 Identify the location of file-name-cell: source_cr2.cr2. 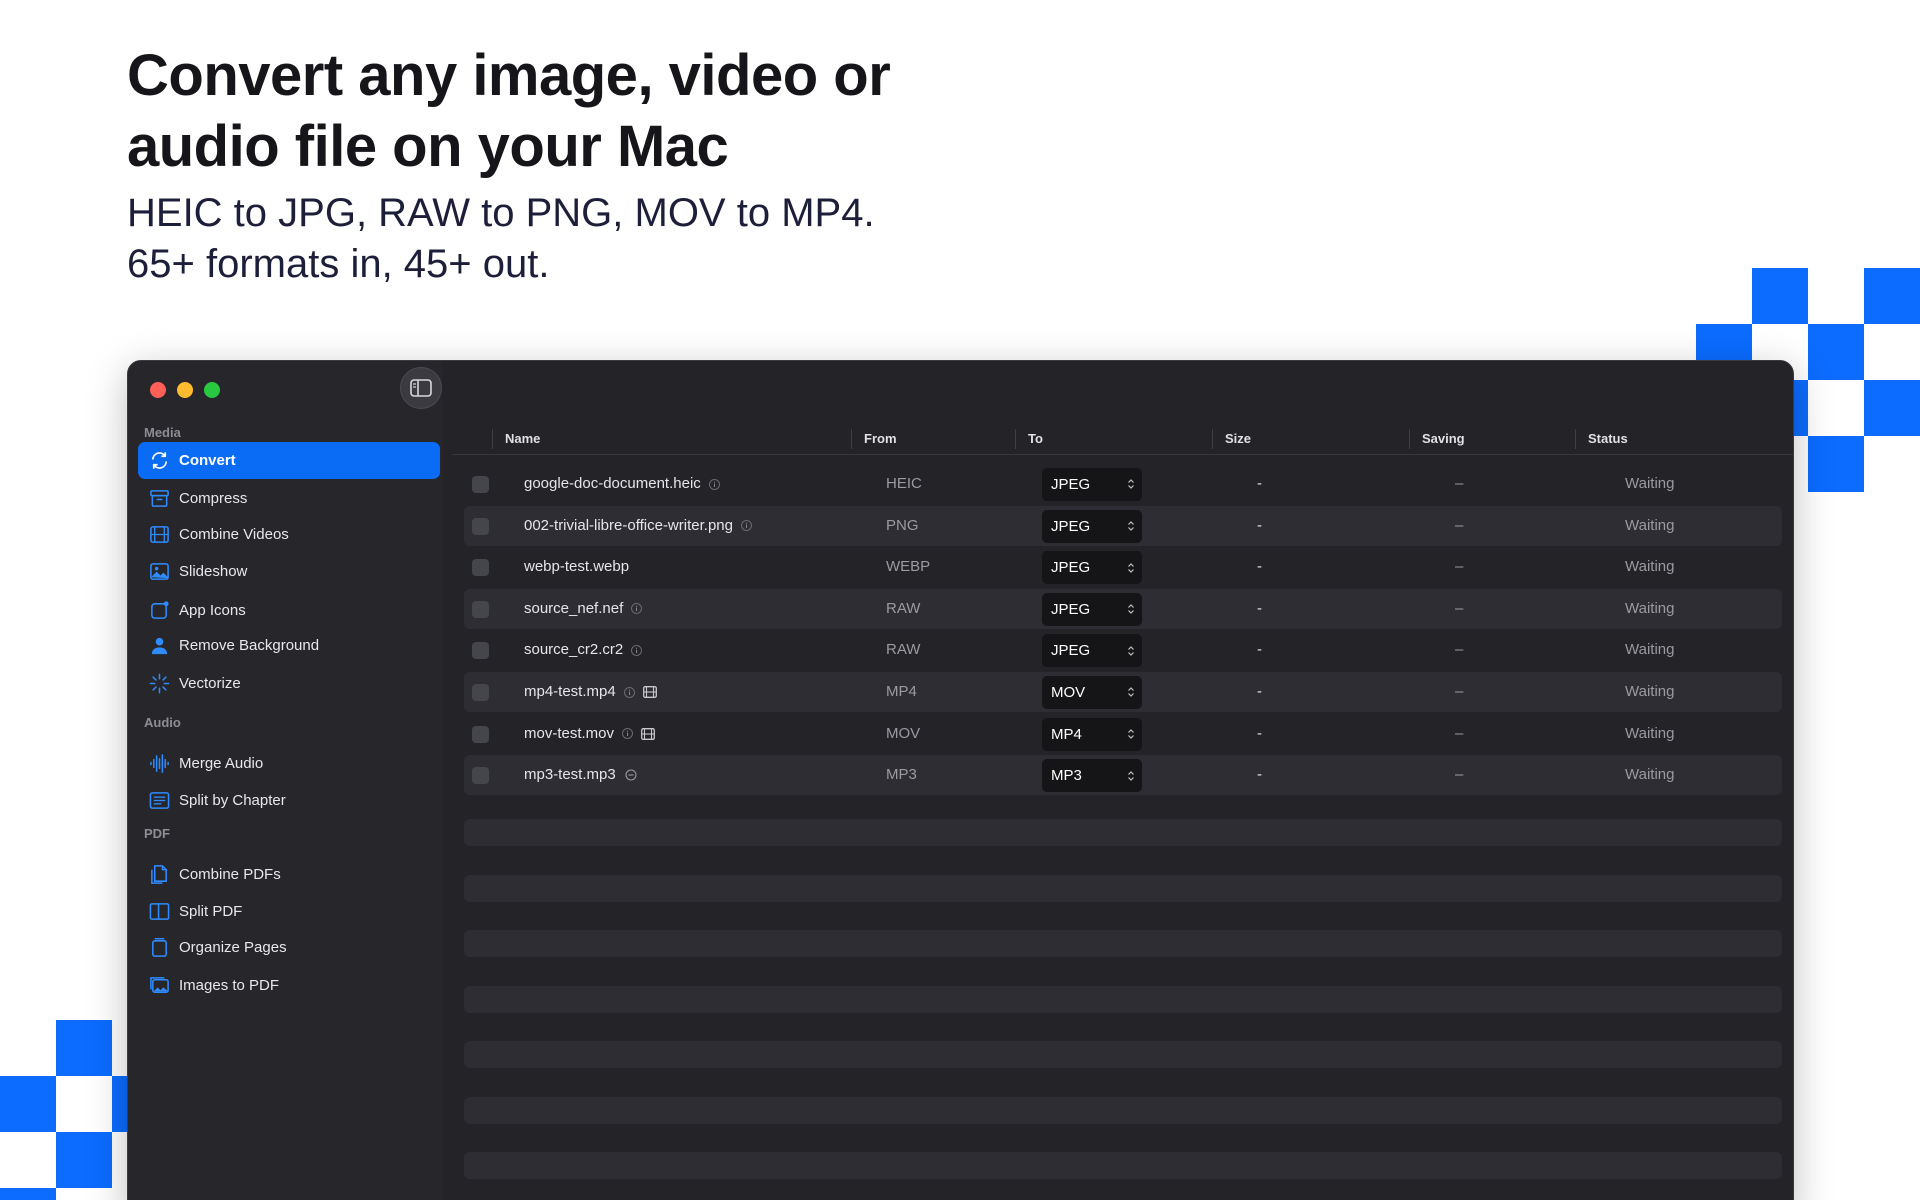
(583, 650).